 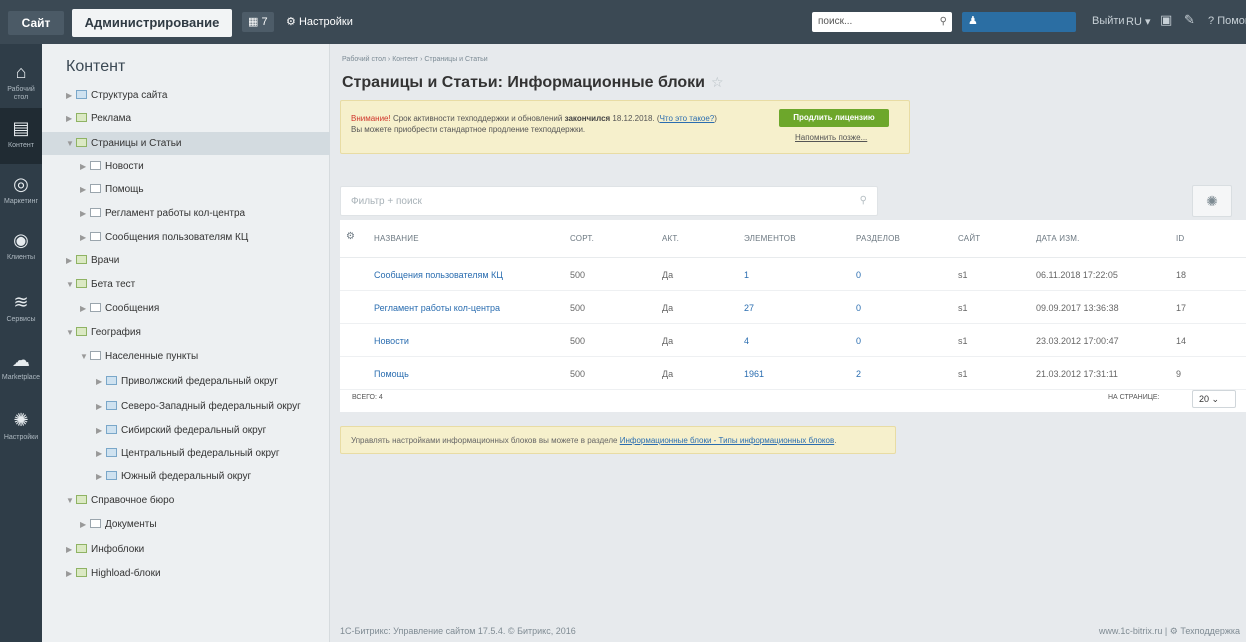 What do you see at coordinates (749, 308) in the screenshot?
I see `cell-elements: 27` at bounding box center [749, 308].